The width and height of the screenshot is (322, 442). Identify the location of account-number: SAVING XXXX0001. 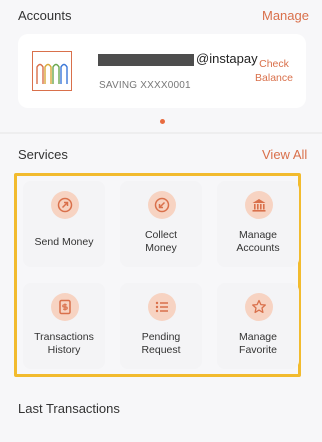
(145, 85).